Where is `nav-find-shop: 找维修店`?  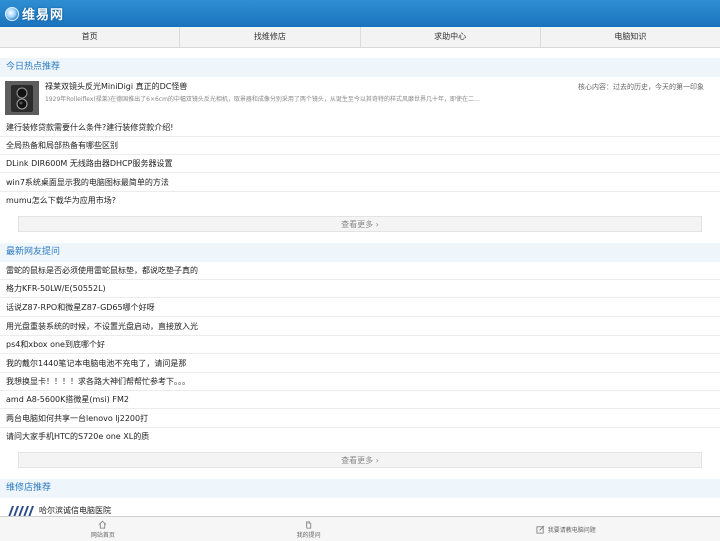 nav-find-shop: 找维修店 is located at coordinates (270, 37).